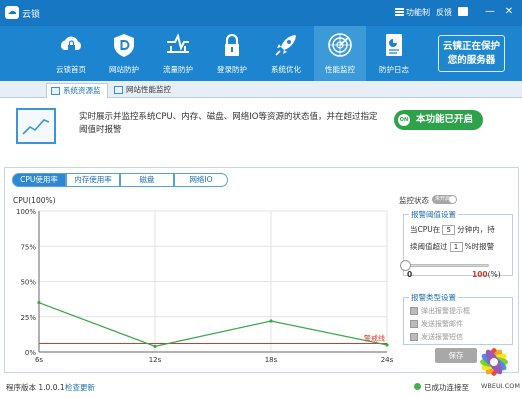  What do you see at coordinates (340, 45) in the screenshot?
I see `radar-icon` at bounding box center [340, 45].